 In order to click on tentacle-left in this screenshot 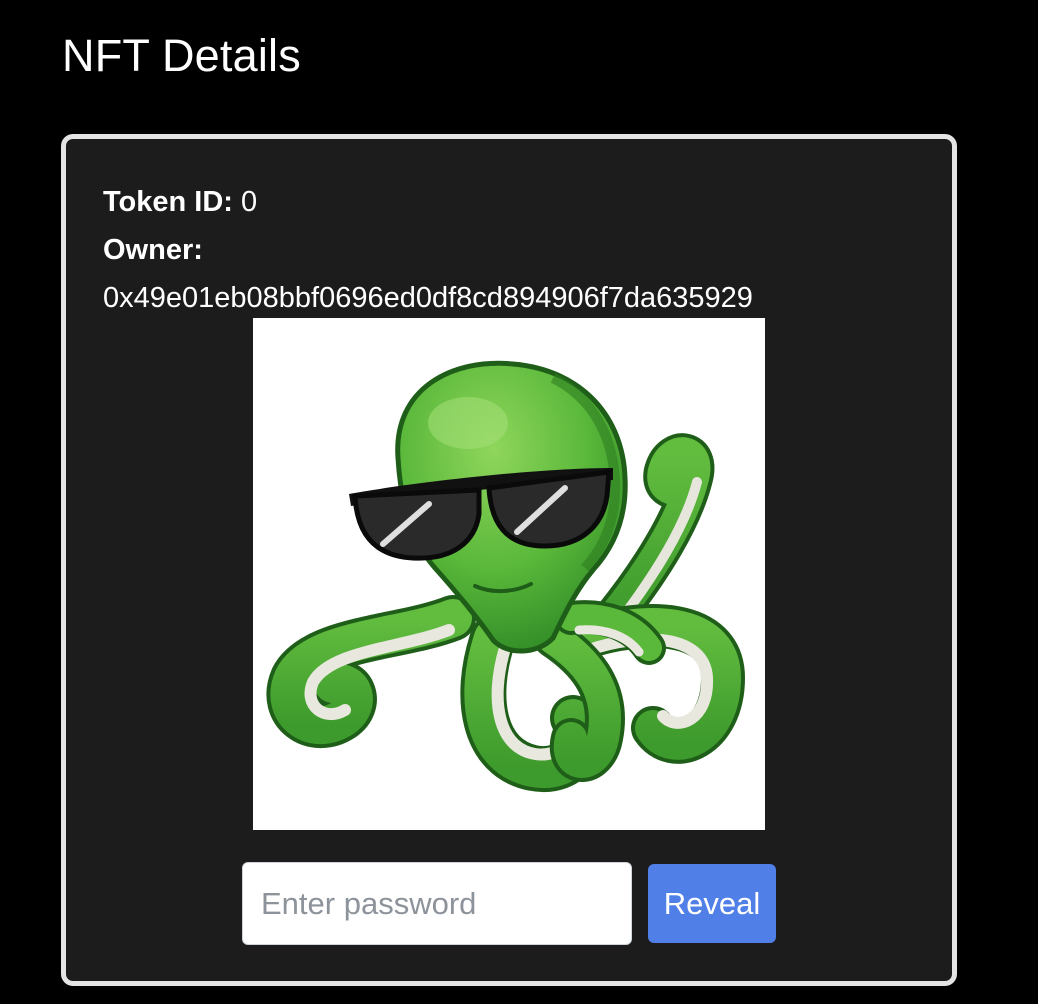, I will do `click(371, 672)`.